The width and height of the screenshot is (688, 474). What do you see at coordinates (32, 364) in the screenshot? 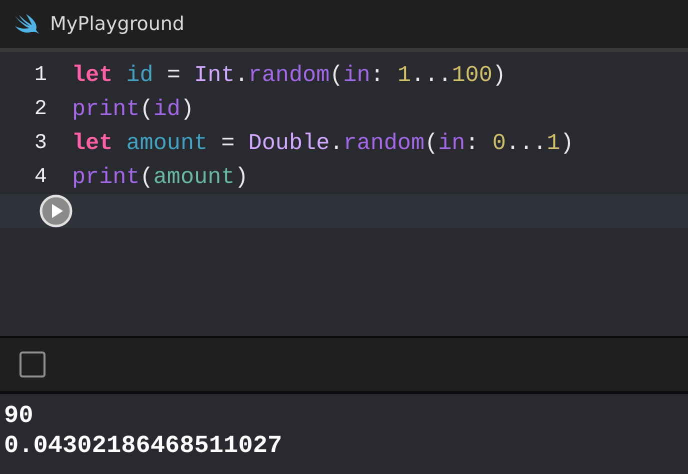
I see `debug-area-toggle-icon` at bounding box center [32, 364].